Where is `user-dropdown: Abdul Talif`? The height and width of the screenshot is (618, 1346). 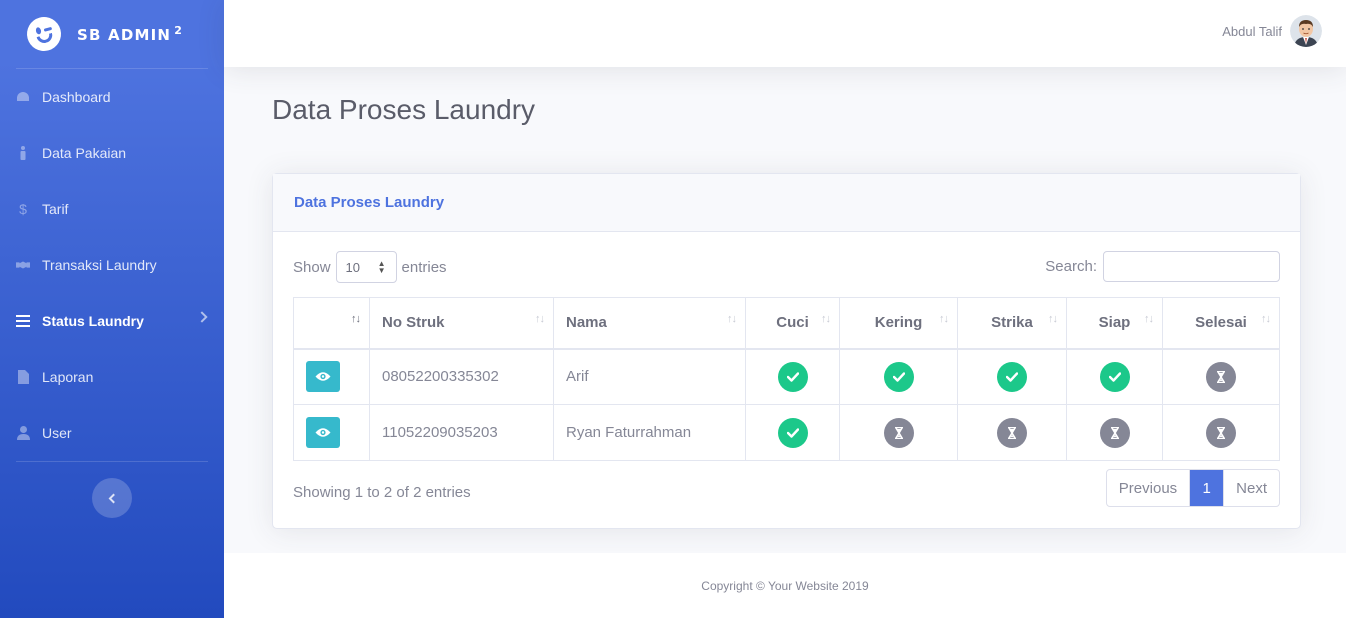 user-dropdown: Abdul Talif is located at coordinates (1272, 31).